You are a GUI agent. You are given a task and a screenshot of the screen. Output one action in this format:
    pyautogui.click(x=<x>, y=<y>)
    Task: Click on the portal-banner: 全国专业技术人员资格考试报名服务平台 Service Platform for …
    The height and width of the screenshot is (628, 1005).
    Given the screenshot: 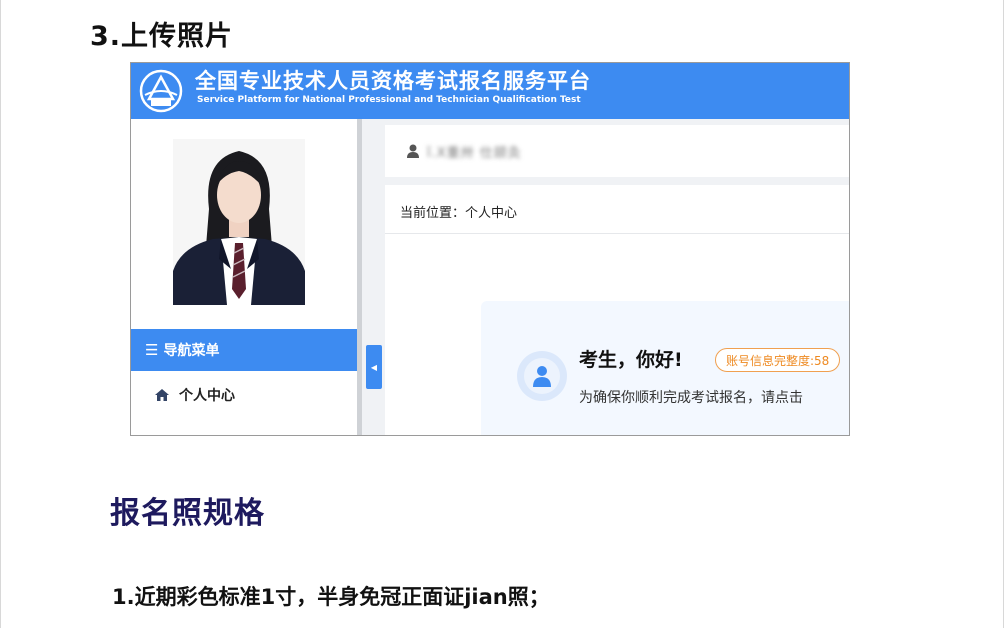 What is the action you would take?
    pyautogui.click(x=490, y=91)
    